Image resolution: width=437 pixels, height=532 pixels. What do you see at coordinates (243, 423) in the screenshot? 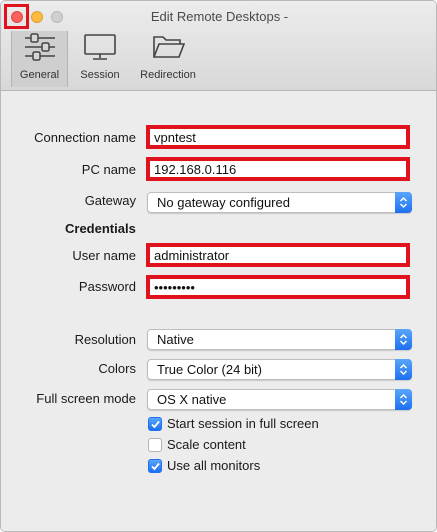
I see `start-session-full-screen-label: Start session in full screen` at bounding box center [243, 423].